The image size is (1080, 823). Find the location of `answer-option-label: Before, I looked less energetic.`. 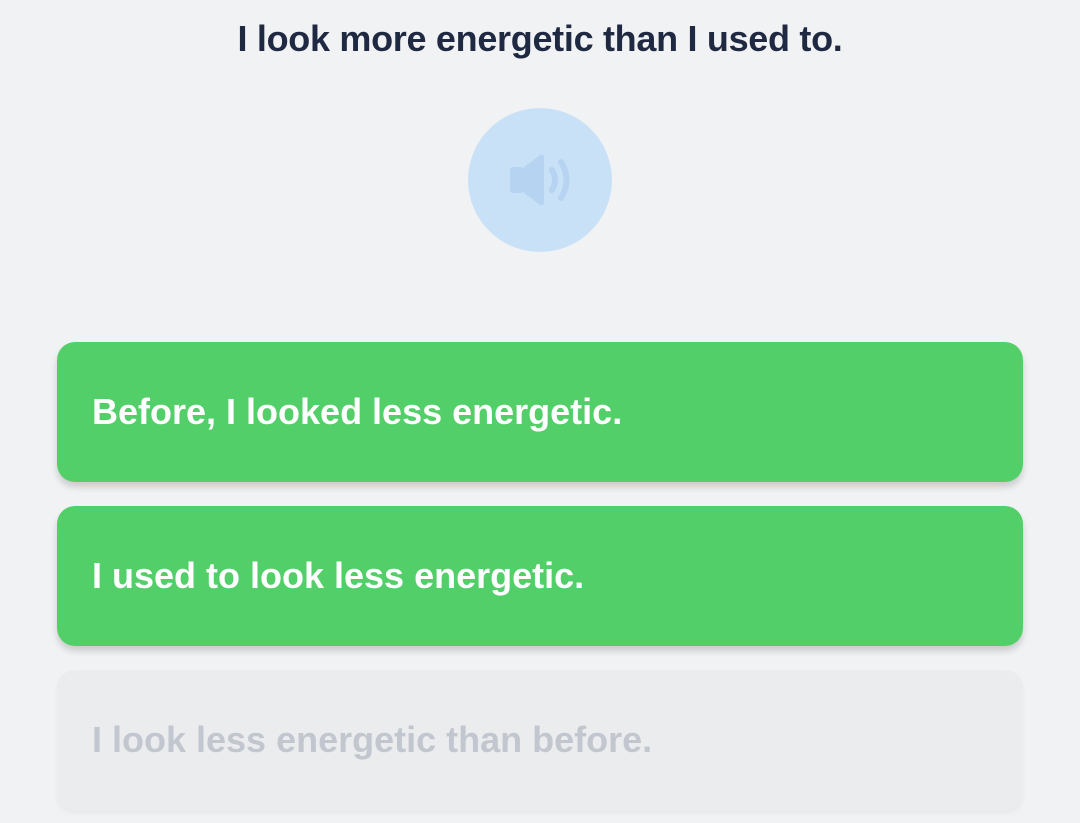

answer-option-label: Before, I looked less energetic. is located at coordinates (357, 411).